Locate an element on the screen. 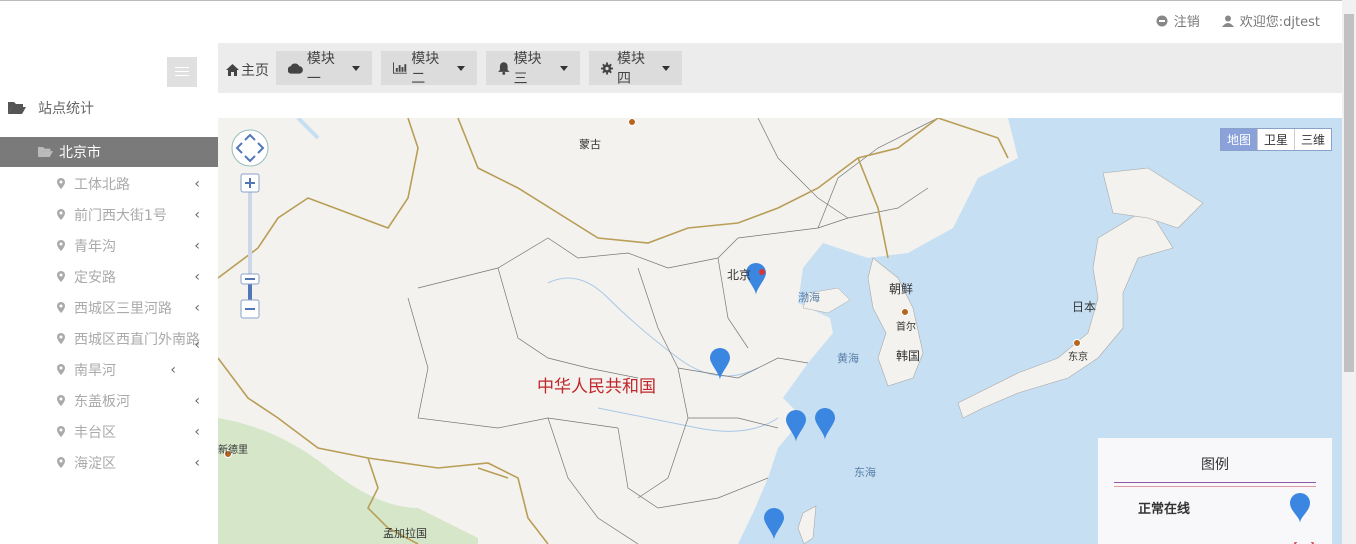  sidebar-toggle-button is located at coordinates (182, 72).